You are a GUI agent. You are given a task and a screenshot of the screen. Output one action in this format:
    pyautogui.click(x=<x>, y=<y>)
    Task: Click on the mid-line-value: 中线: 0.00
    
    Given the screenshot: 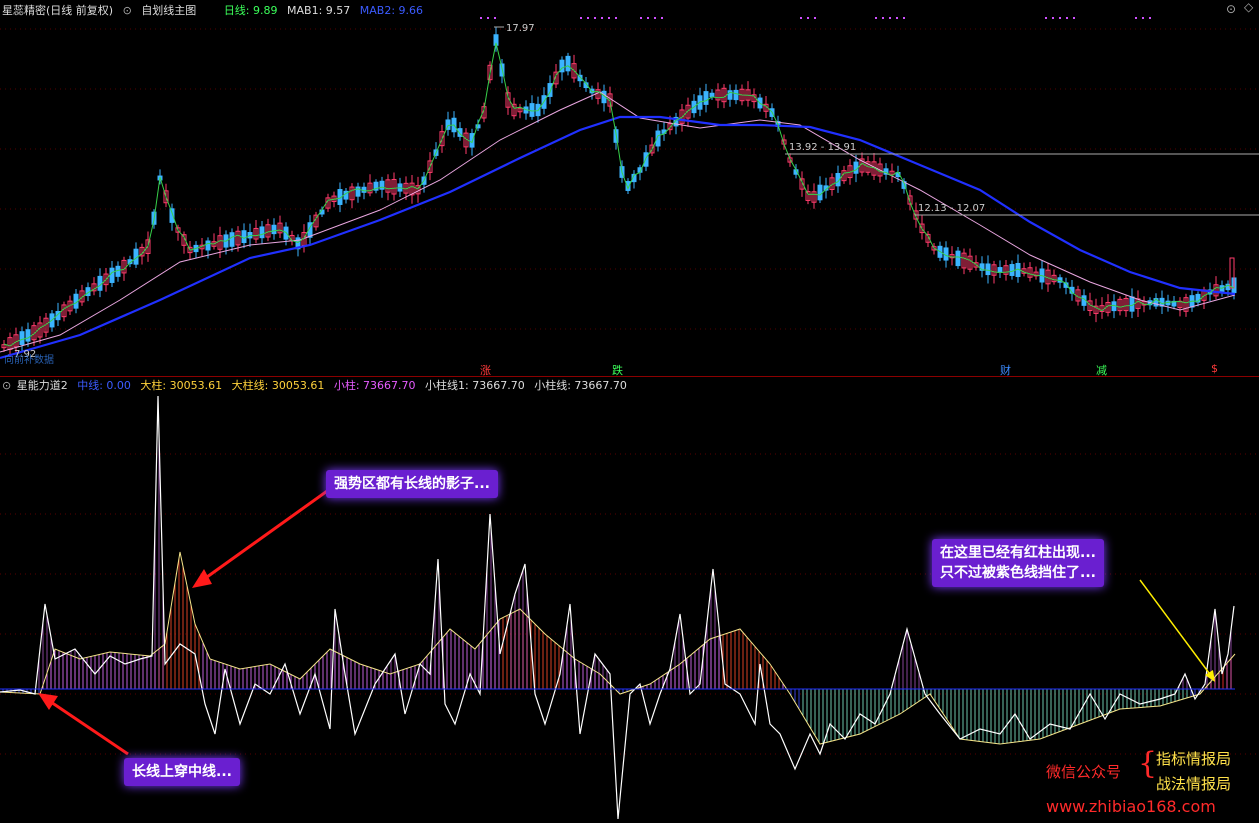 What is the action you would take?
    pyautogui.click(x=104, y=385)
    